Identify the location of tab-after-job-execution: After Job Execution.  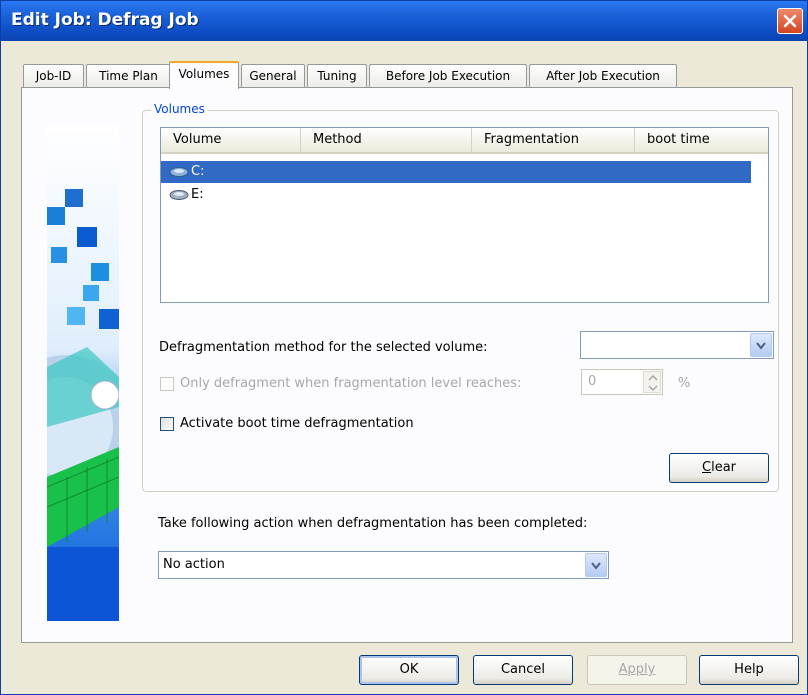
(603, 76).